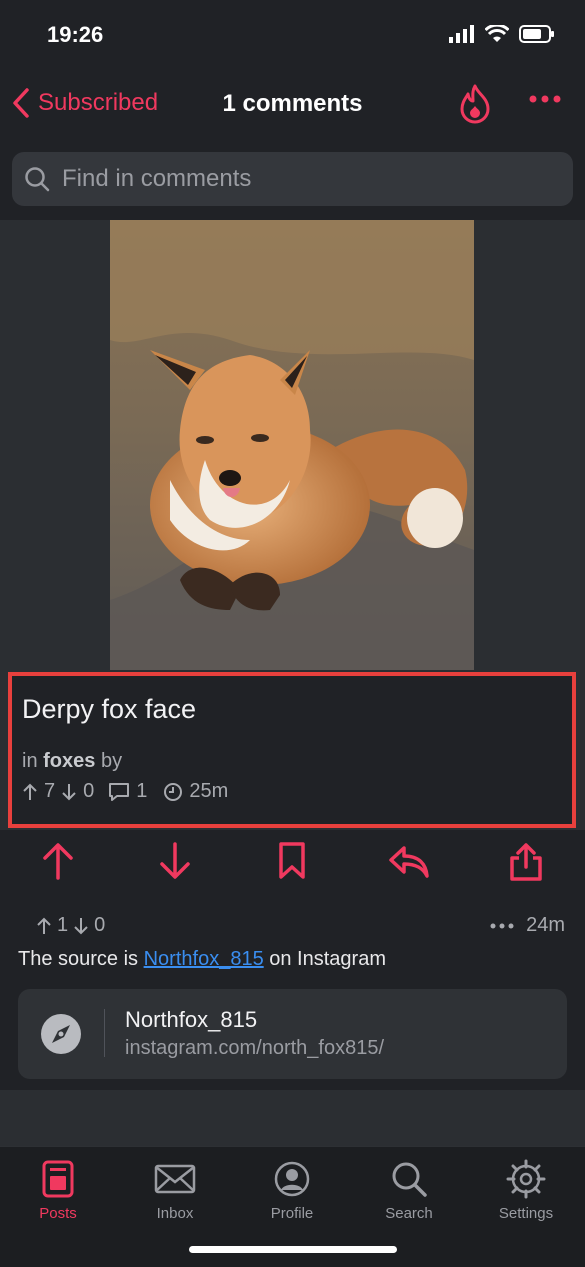 The height and width of the screenshot is (1267, 585). Describe the element at coordinates (324, 959) in the screenshot. I see `comment-text-after: on Instagram` at that location.